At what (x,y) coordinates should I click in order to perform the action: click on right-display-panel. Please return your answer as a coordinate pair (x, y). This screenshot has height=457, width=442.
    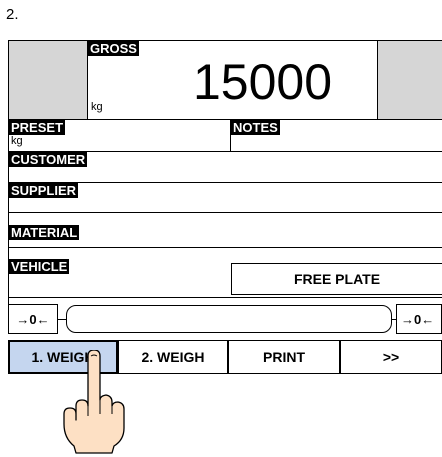
    Looking at the image, I should click on (409, 80).